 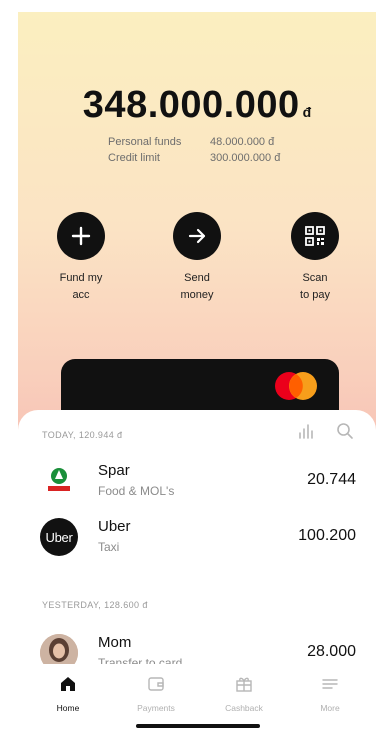 I want to click on transaction-amount: 20.744, so click(x=331, y=479).